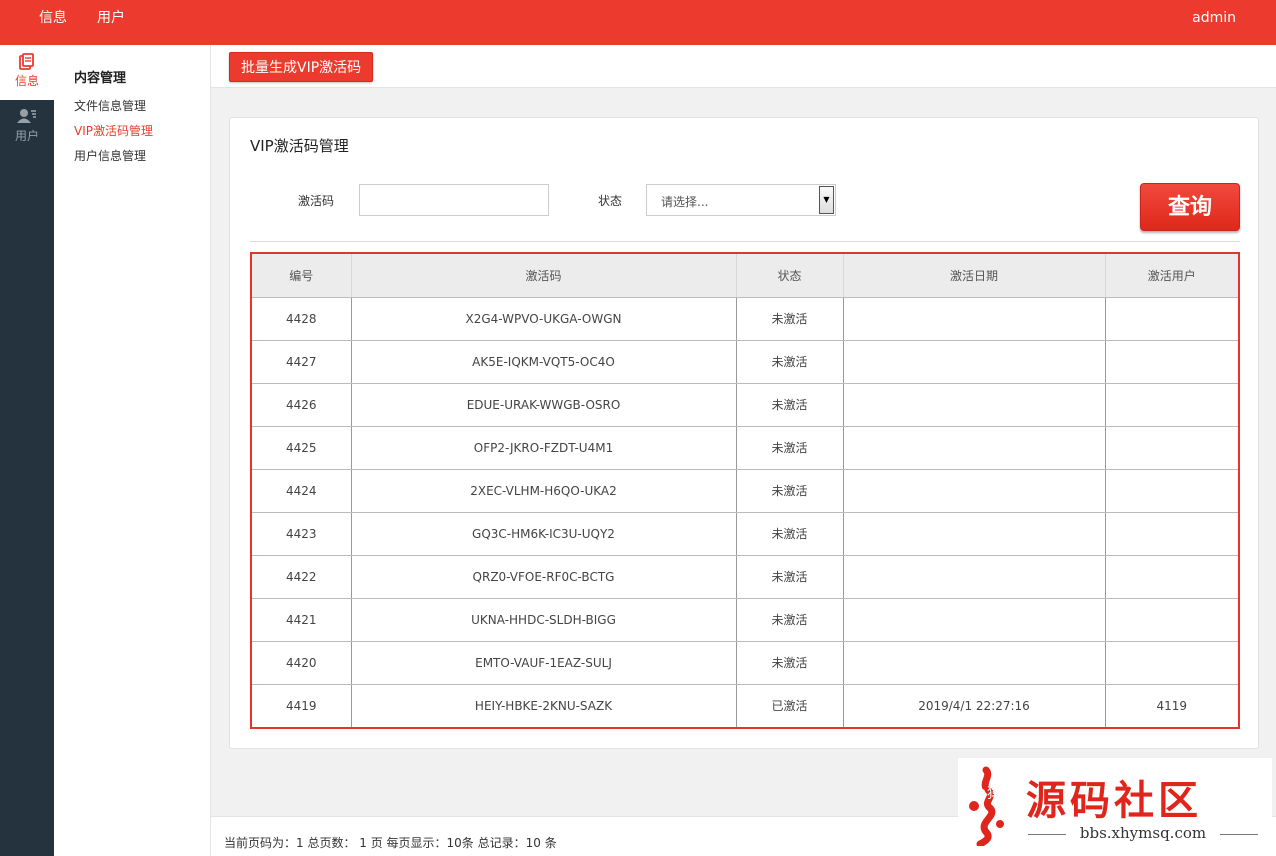 The height and width of the screenshot is (856, 1276). I want to click on cell-code: OFP2-JKRO-FZDT-U4M1, so click(544, 448).